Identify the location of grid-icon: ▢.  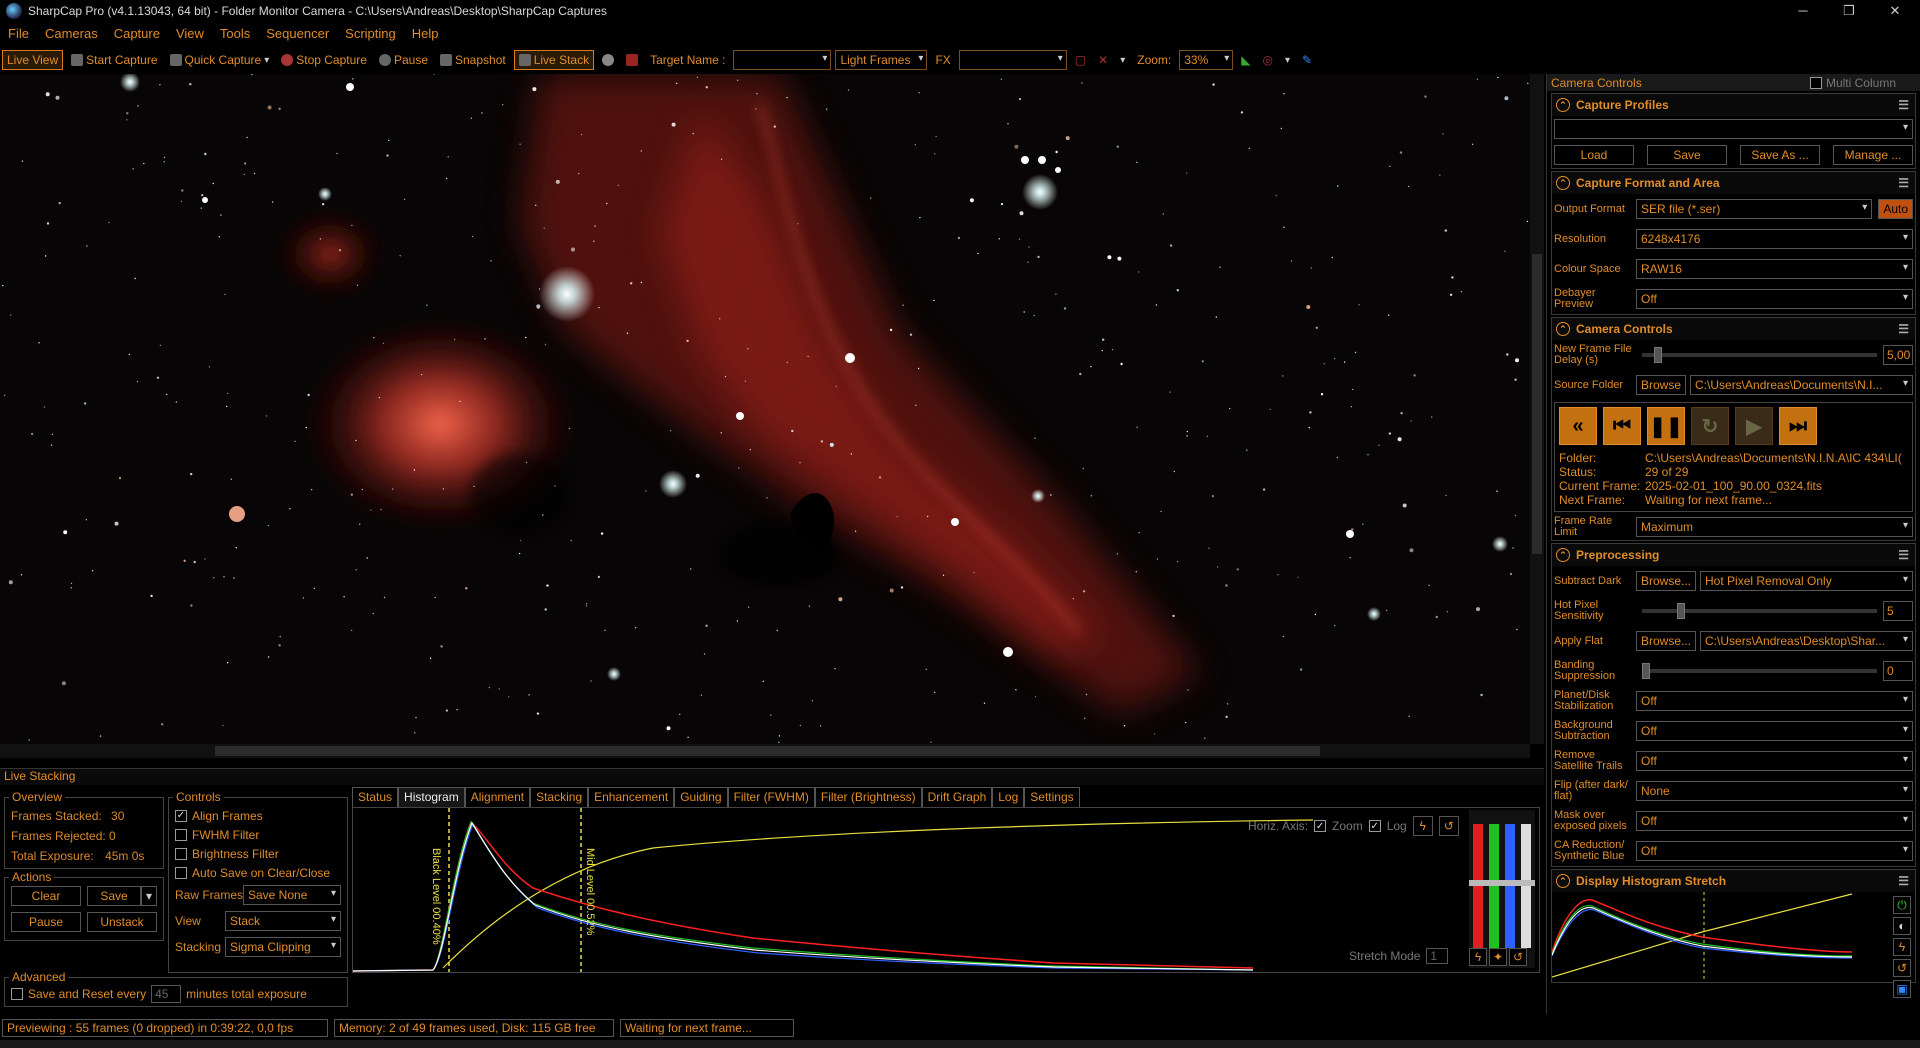
(1080, 60).